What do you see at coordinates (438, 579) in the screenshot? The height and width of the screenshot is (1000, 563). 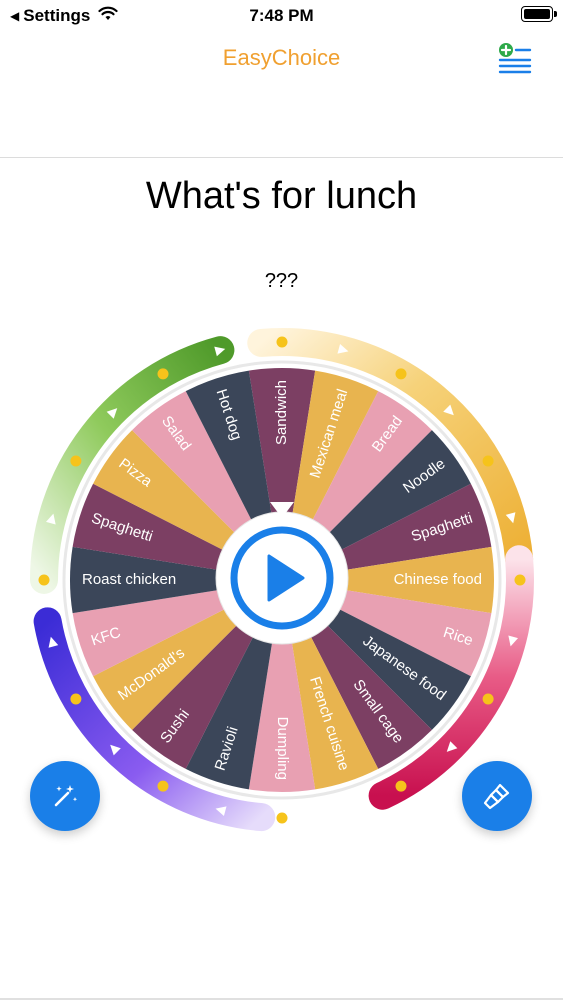 I see `wheel-option-label: Chinese food` at bounding box center [438, 579].